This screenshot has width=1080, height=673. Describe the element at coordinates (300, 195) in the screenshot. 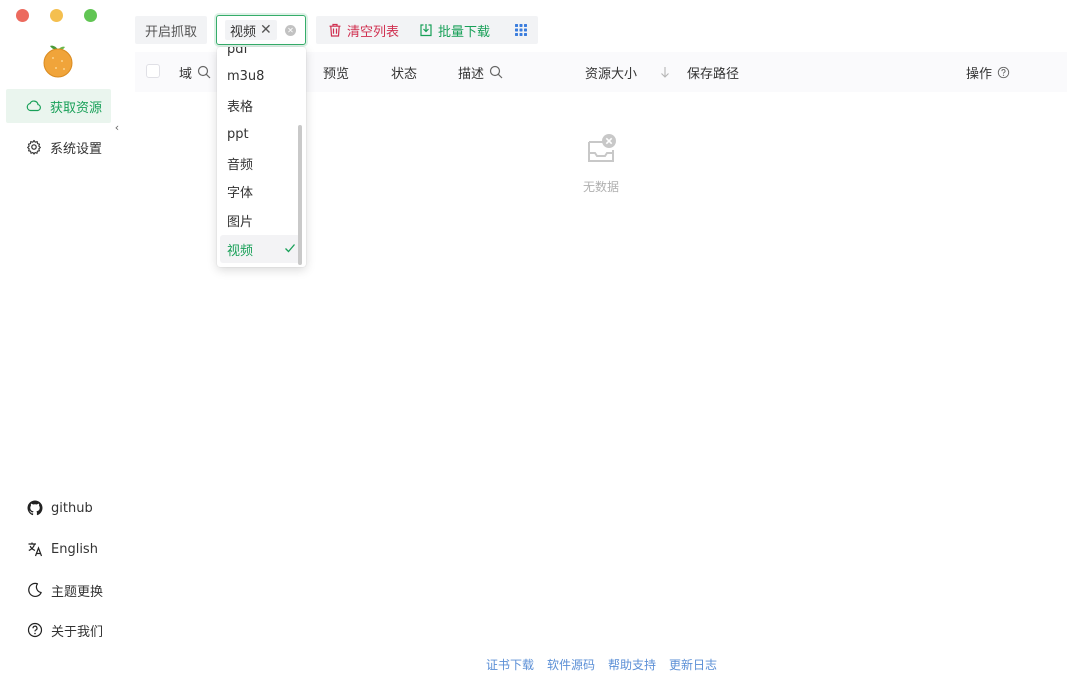

I see `dropdown-scrollbar` at that location.